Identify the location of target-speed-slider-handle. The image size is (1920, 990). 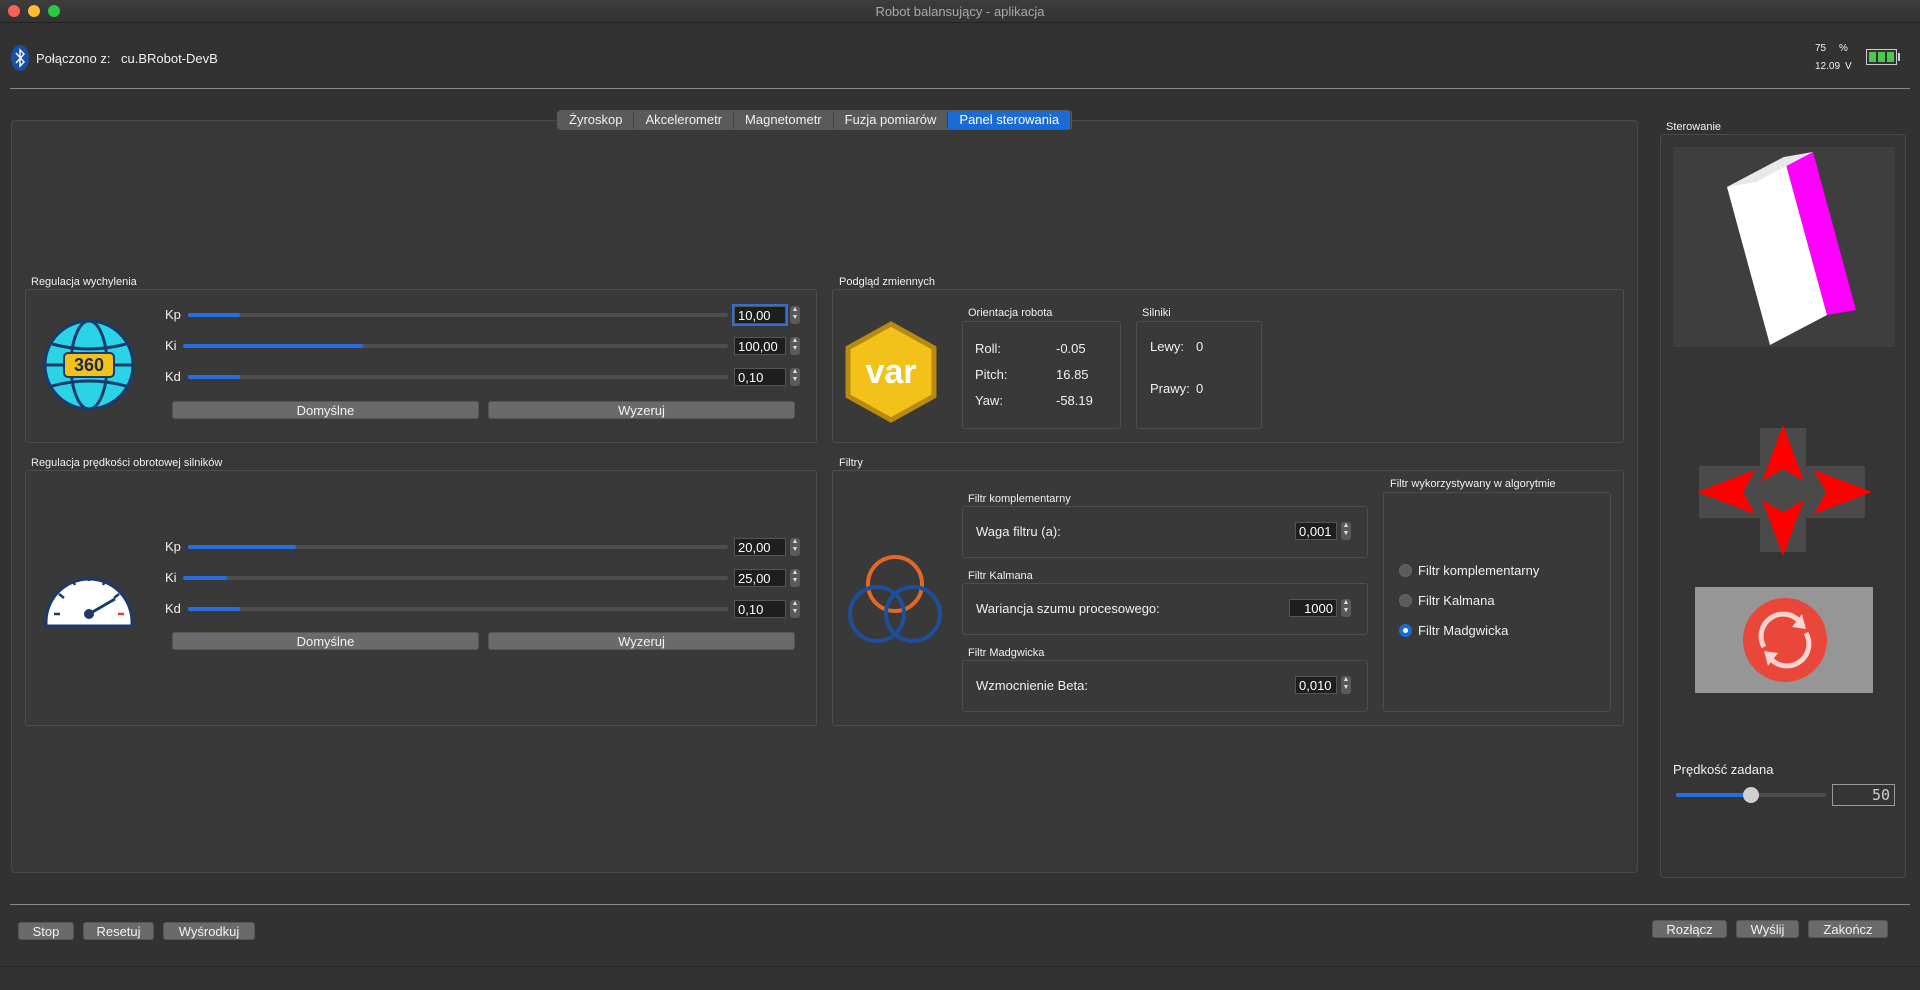
(1751, 795).